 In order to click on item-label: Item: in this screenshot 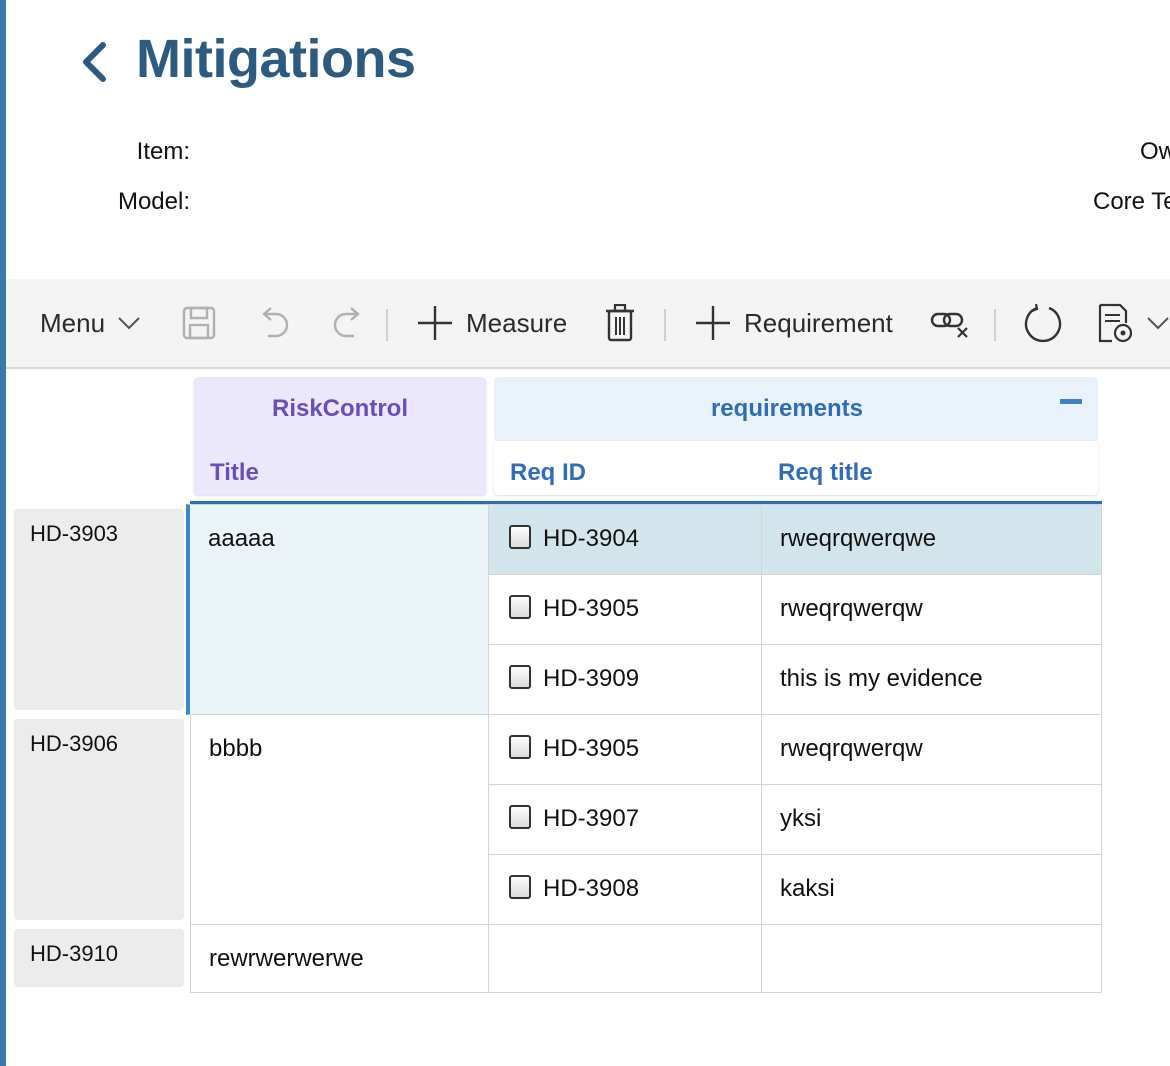, I will do `click(163, 151)`.